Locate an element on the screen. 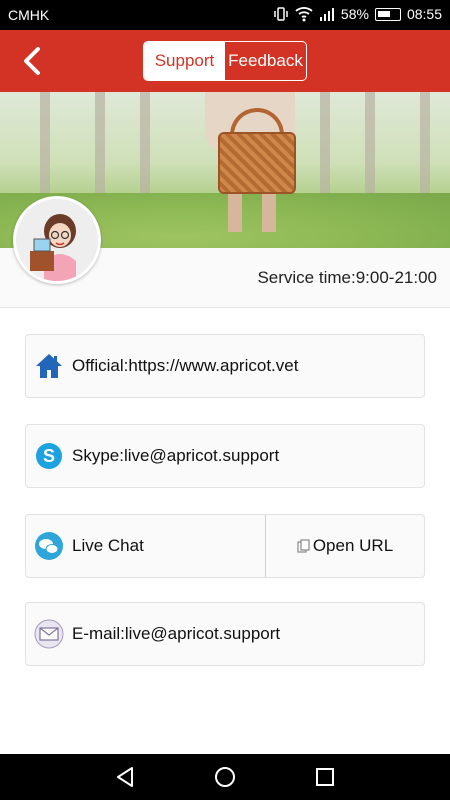 This screenshot has width=450, height=800. email-row: E-mail:live@apricot.support is located at coordinates (225, 634).